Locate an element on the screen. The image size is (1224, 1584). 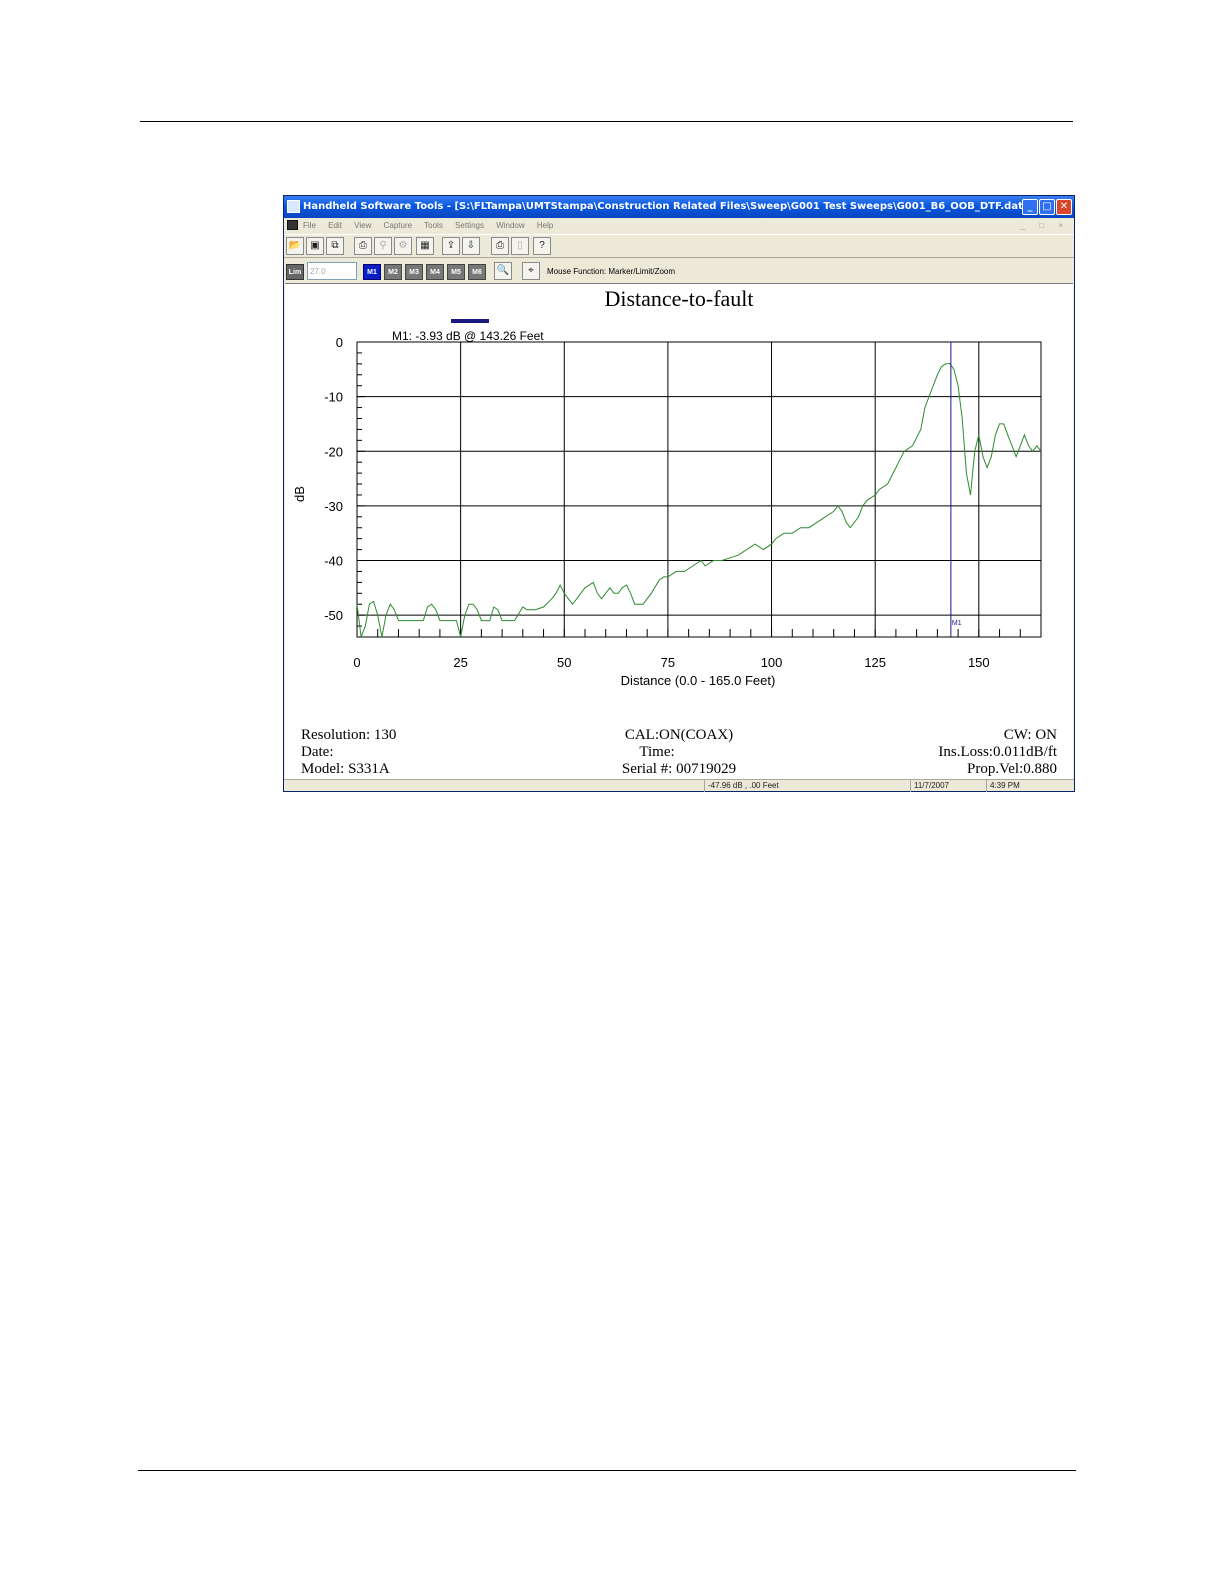
capture-icon: ⎙ is located at coordinates (363, 246).